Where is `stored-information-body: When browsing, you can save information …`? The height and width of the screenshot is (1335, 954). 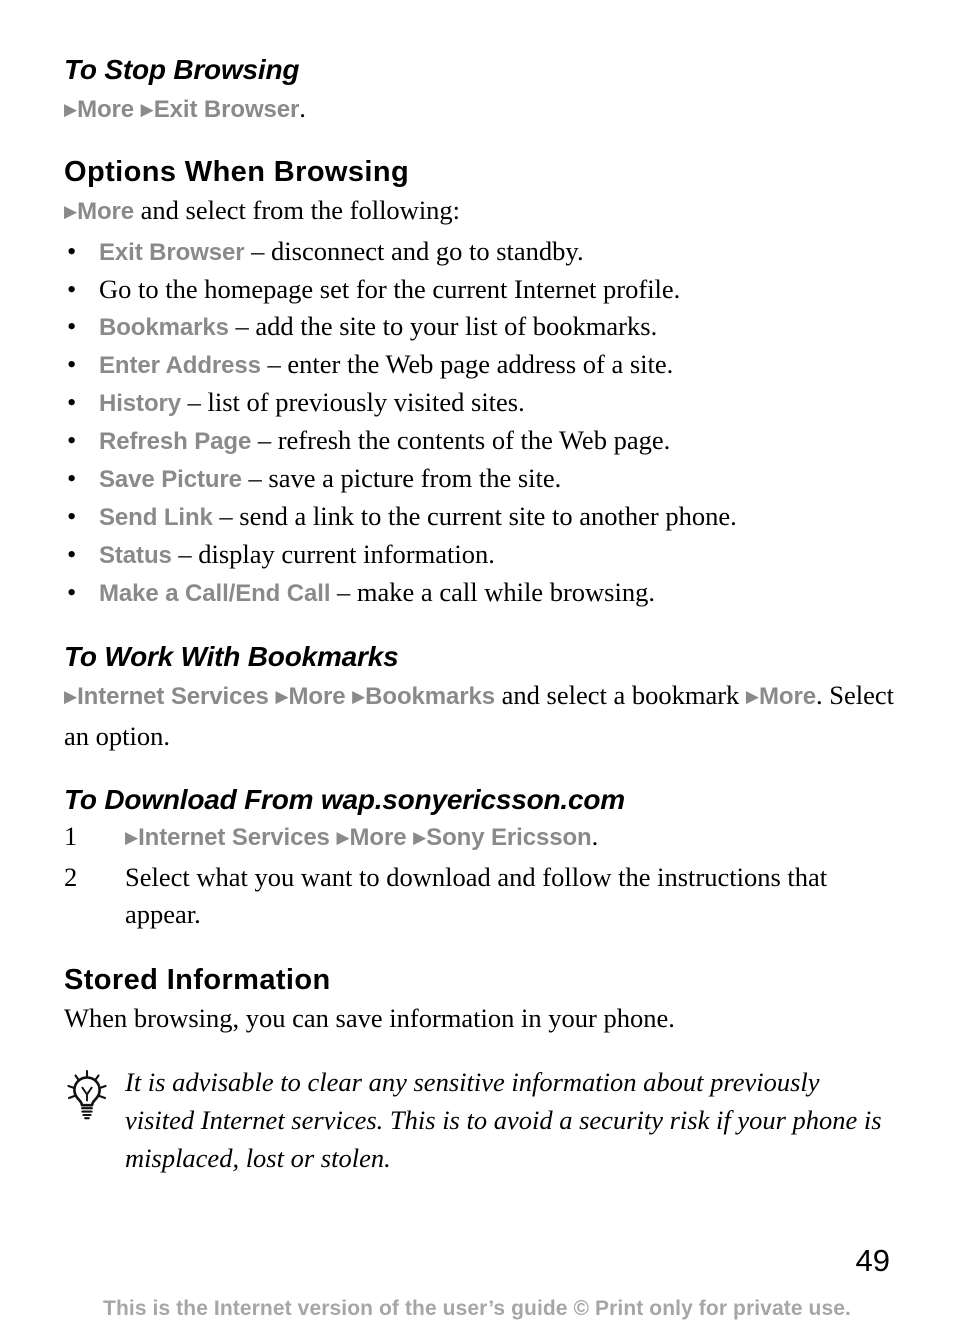
stored-information-body: When browsing, you can save information … is located at coordinates (369, 1018).